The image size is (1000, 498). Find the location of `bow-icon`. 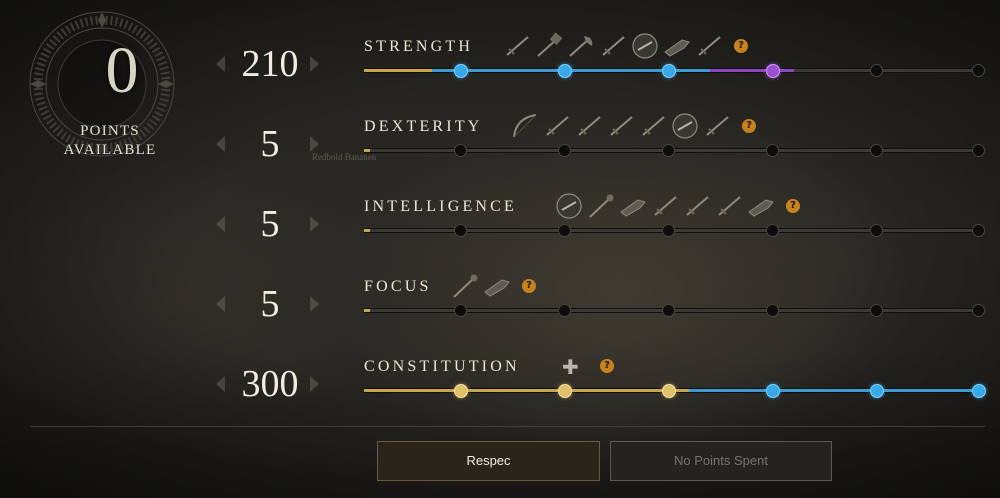

bow-icon is located at coordinates (525, 126).